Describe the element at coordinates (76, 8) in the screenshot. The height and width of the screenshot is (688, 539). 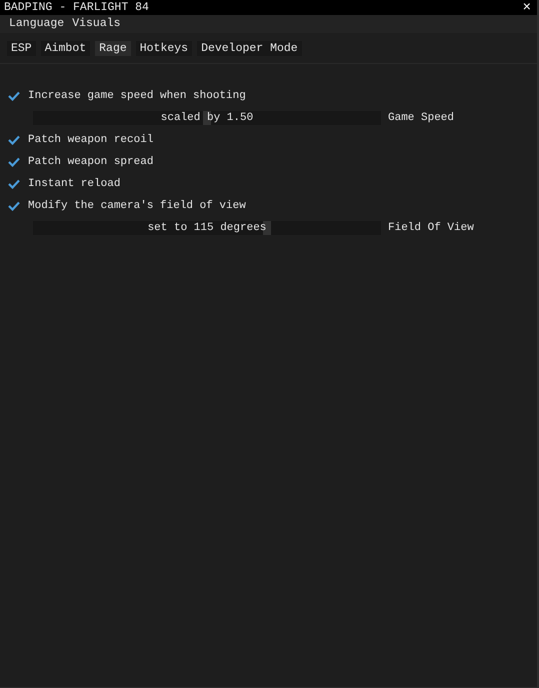
I see `window-title: BADPING - FARLIGHT 84` at that location.